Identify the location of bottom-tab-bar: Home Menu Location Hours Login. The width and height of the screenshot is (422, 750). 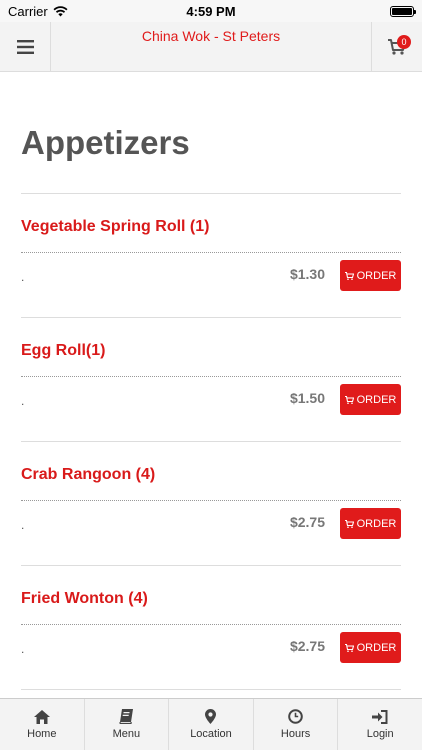
(211, 724).